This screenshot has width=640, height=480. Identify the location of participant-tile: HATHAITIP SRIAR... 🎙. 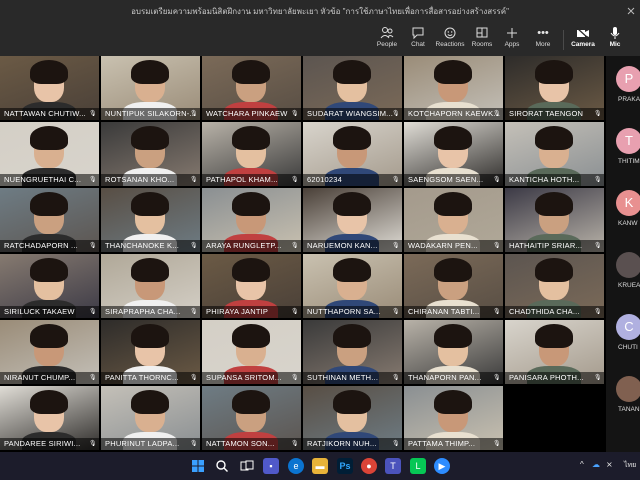
(554, 220).